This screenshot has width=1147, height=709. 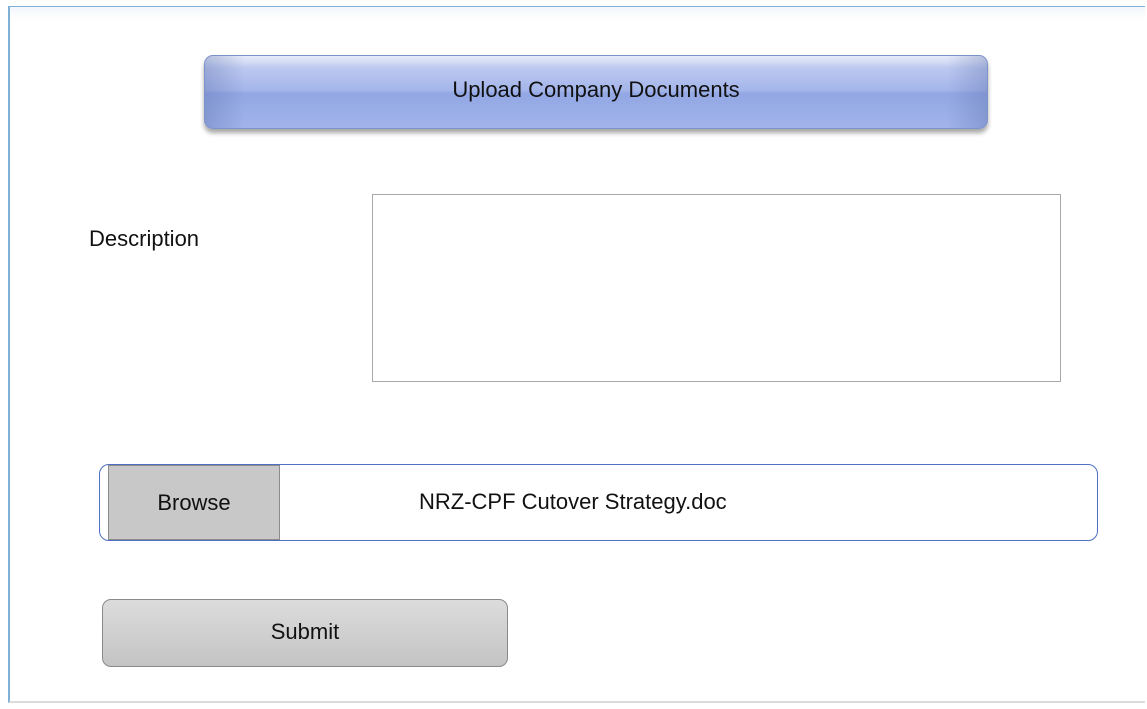 I want to click on selected-file-name: NRZ-CPF Cutover Strategy.doc, so click(x=573, y=501).